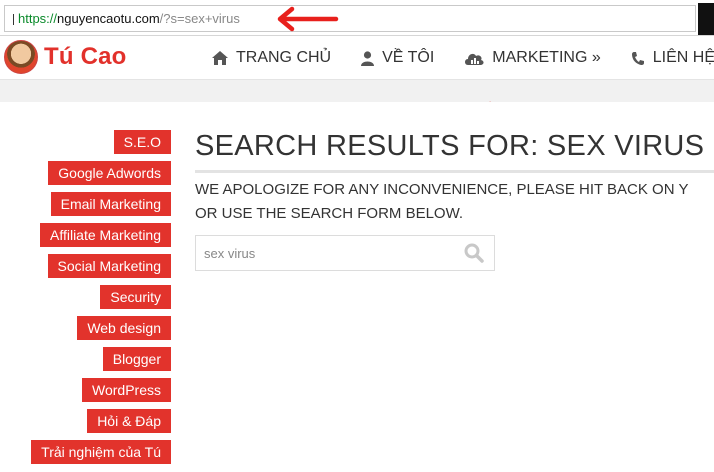 The image size is (714, 472). What do you see at coordinates (129, 421) in the screenshot?
I see `category-hoi-dap: Hỏi & Đáp` at bounding box center [129, 421].